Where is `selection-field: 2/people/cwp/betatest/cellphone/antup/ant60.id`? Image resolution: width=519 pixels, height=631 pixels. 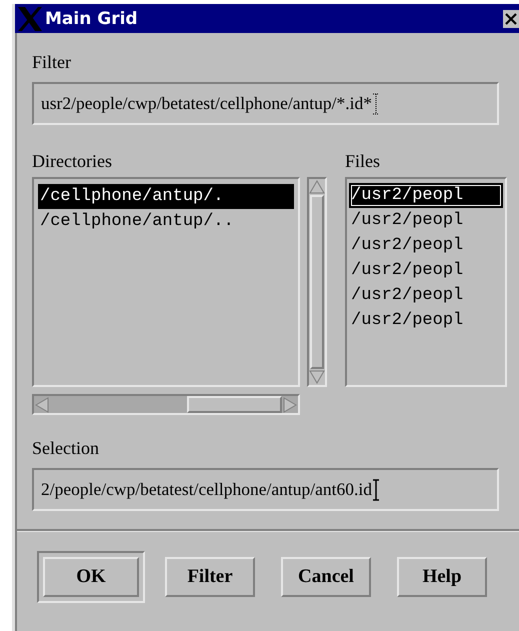 selection-field: 2/people/cwp/betatest/cellphone/antup/ant60.id is located at coordinates (265, 489).